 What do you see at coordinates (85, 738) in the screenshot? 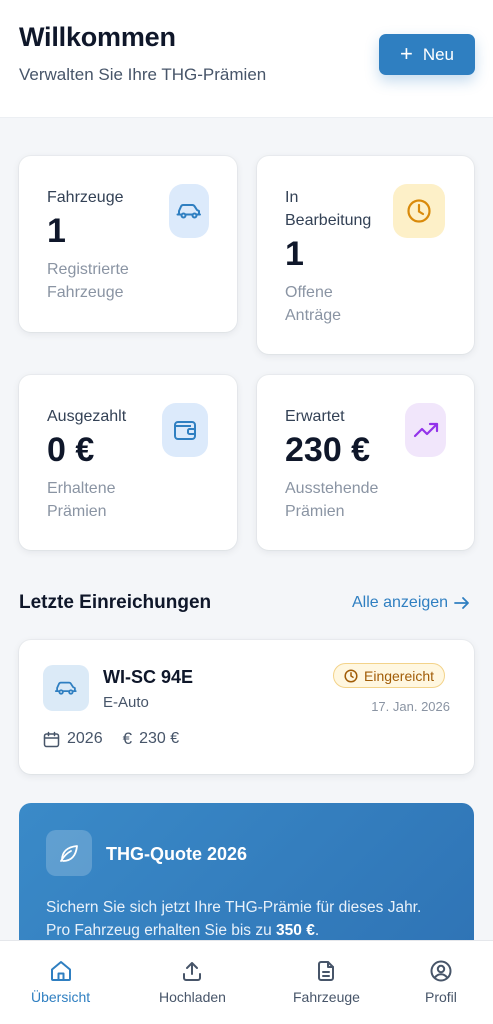
I see `submission-year: 2026` at bounding box center [85, 738].